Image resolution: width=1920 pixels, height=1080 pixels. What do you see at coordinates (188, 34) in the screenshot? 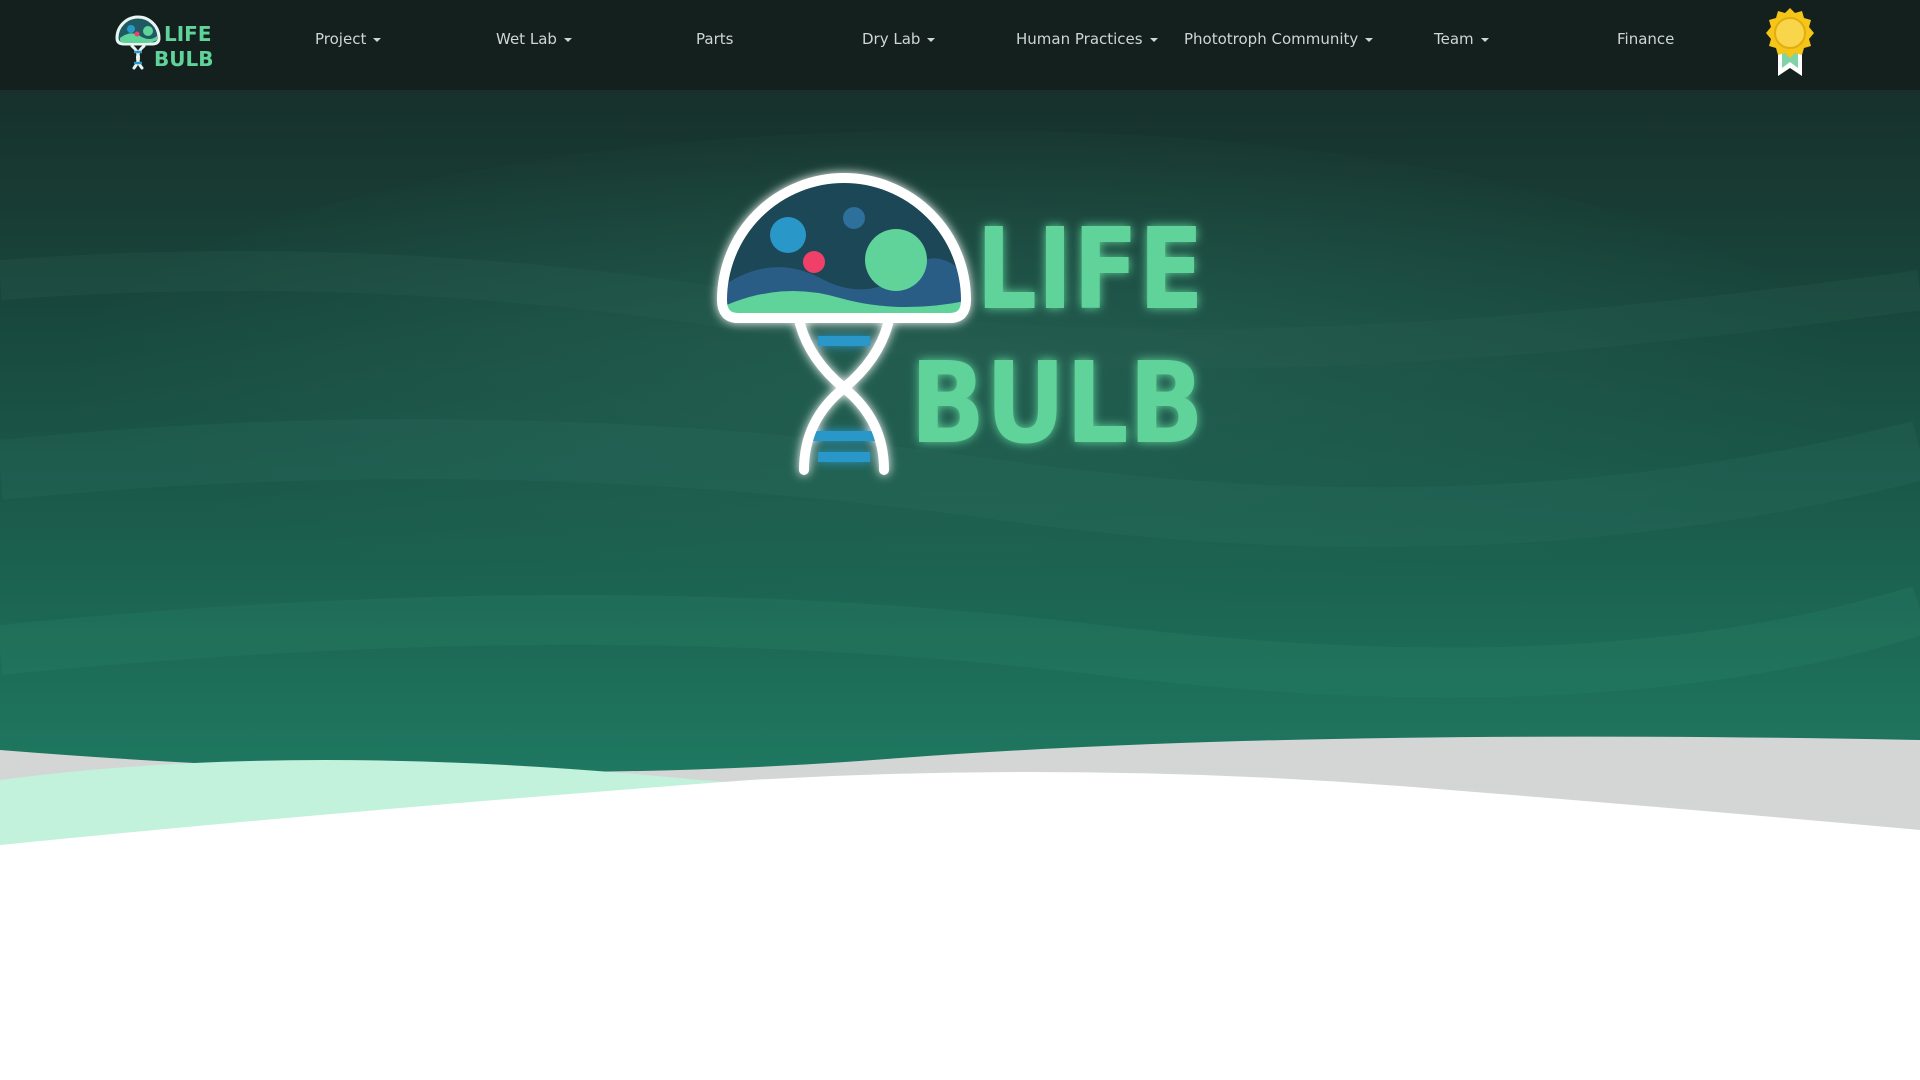
I see `nav-logo-text-life: LIFE` at bounding box center [188, 34].